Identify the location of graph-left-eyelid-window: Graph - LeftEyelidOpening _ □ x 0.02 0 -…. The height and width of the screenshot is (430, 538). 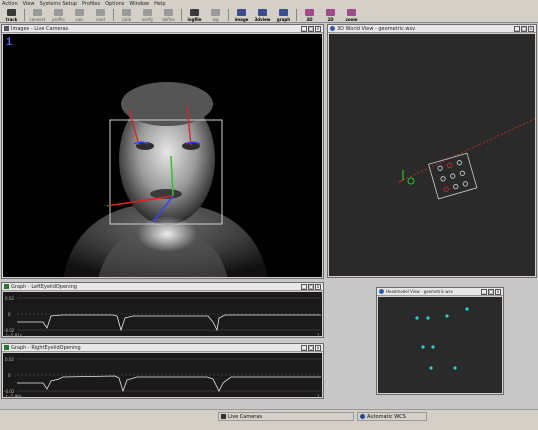
(162, 310).